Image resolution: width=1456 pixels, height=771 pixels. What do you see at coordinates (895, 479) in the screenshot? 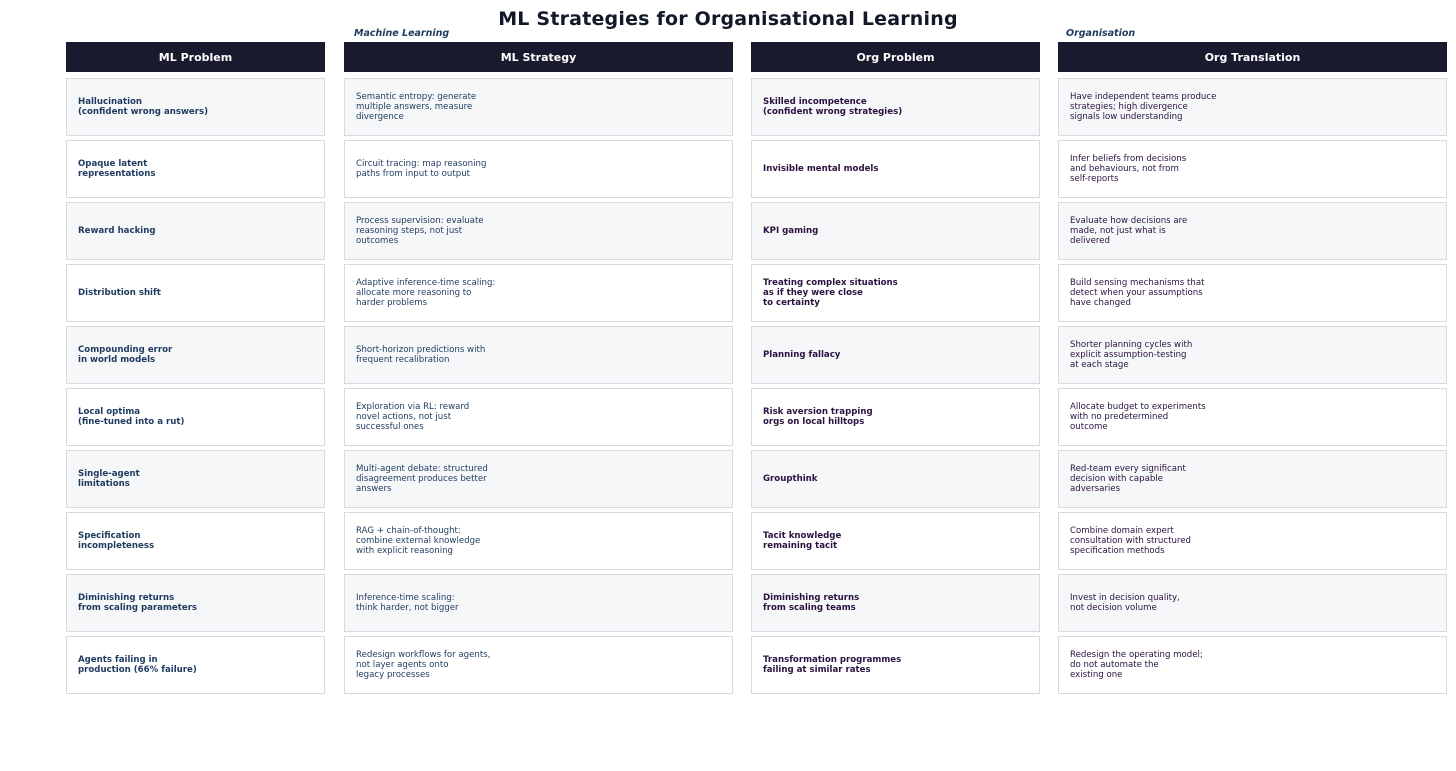
I see `org-problem-cell: Groupthink` at bounding box center [895, 479].